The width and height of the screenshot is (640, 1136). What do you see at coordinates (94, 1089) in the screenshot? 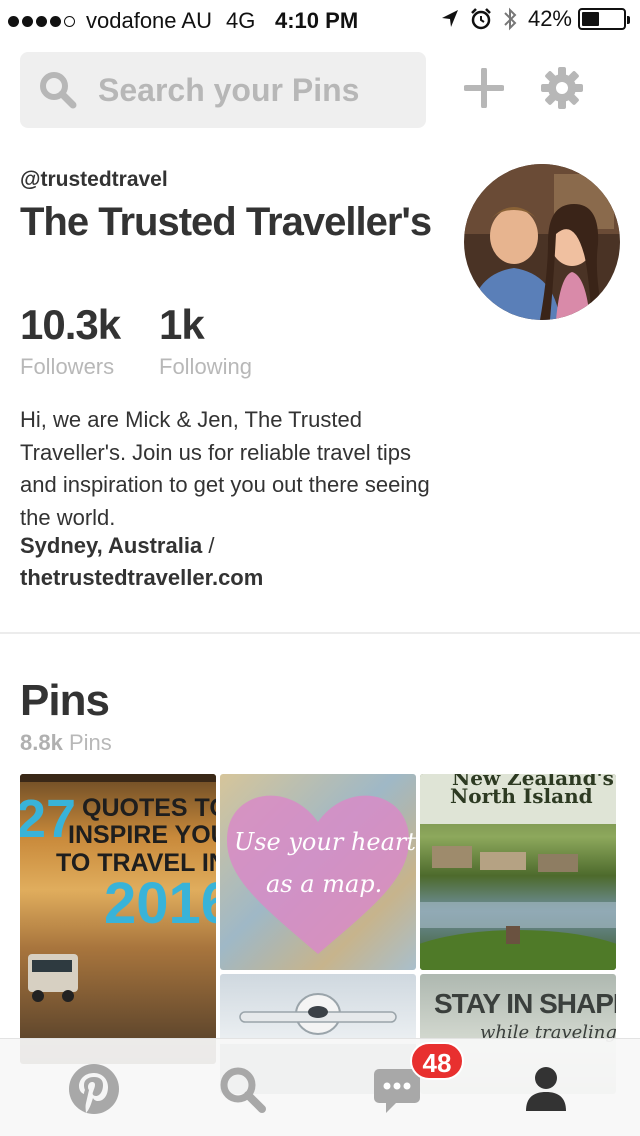
I see `pinterest-icon` at bounding box center [94, 1089].